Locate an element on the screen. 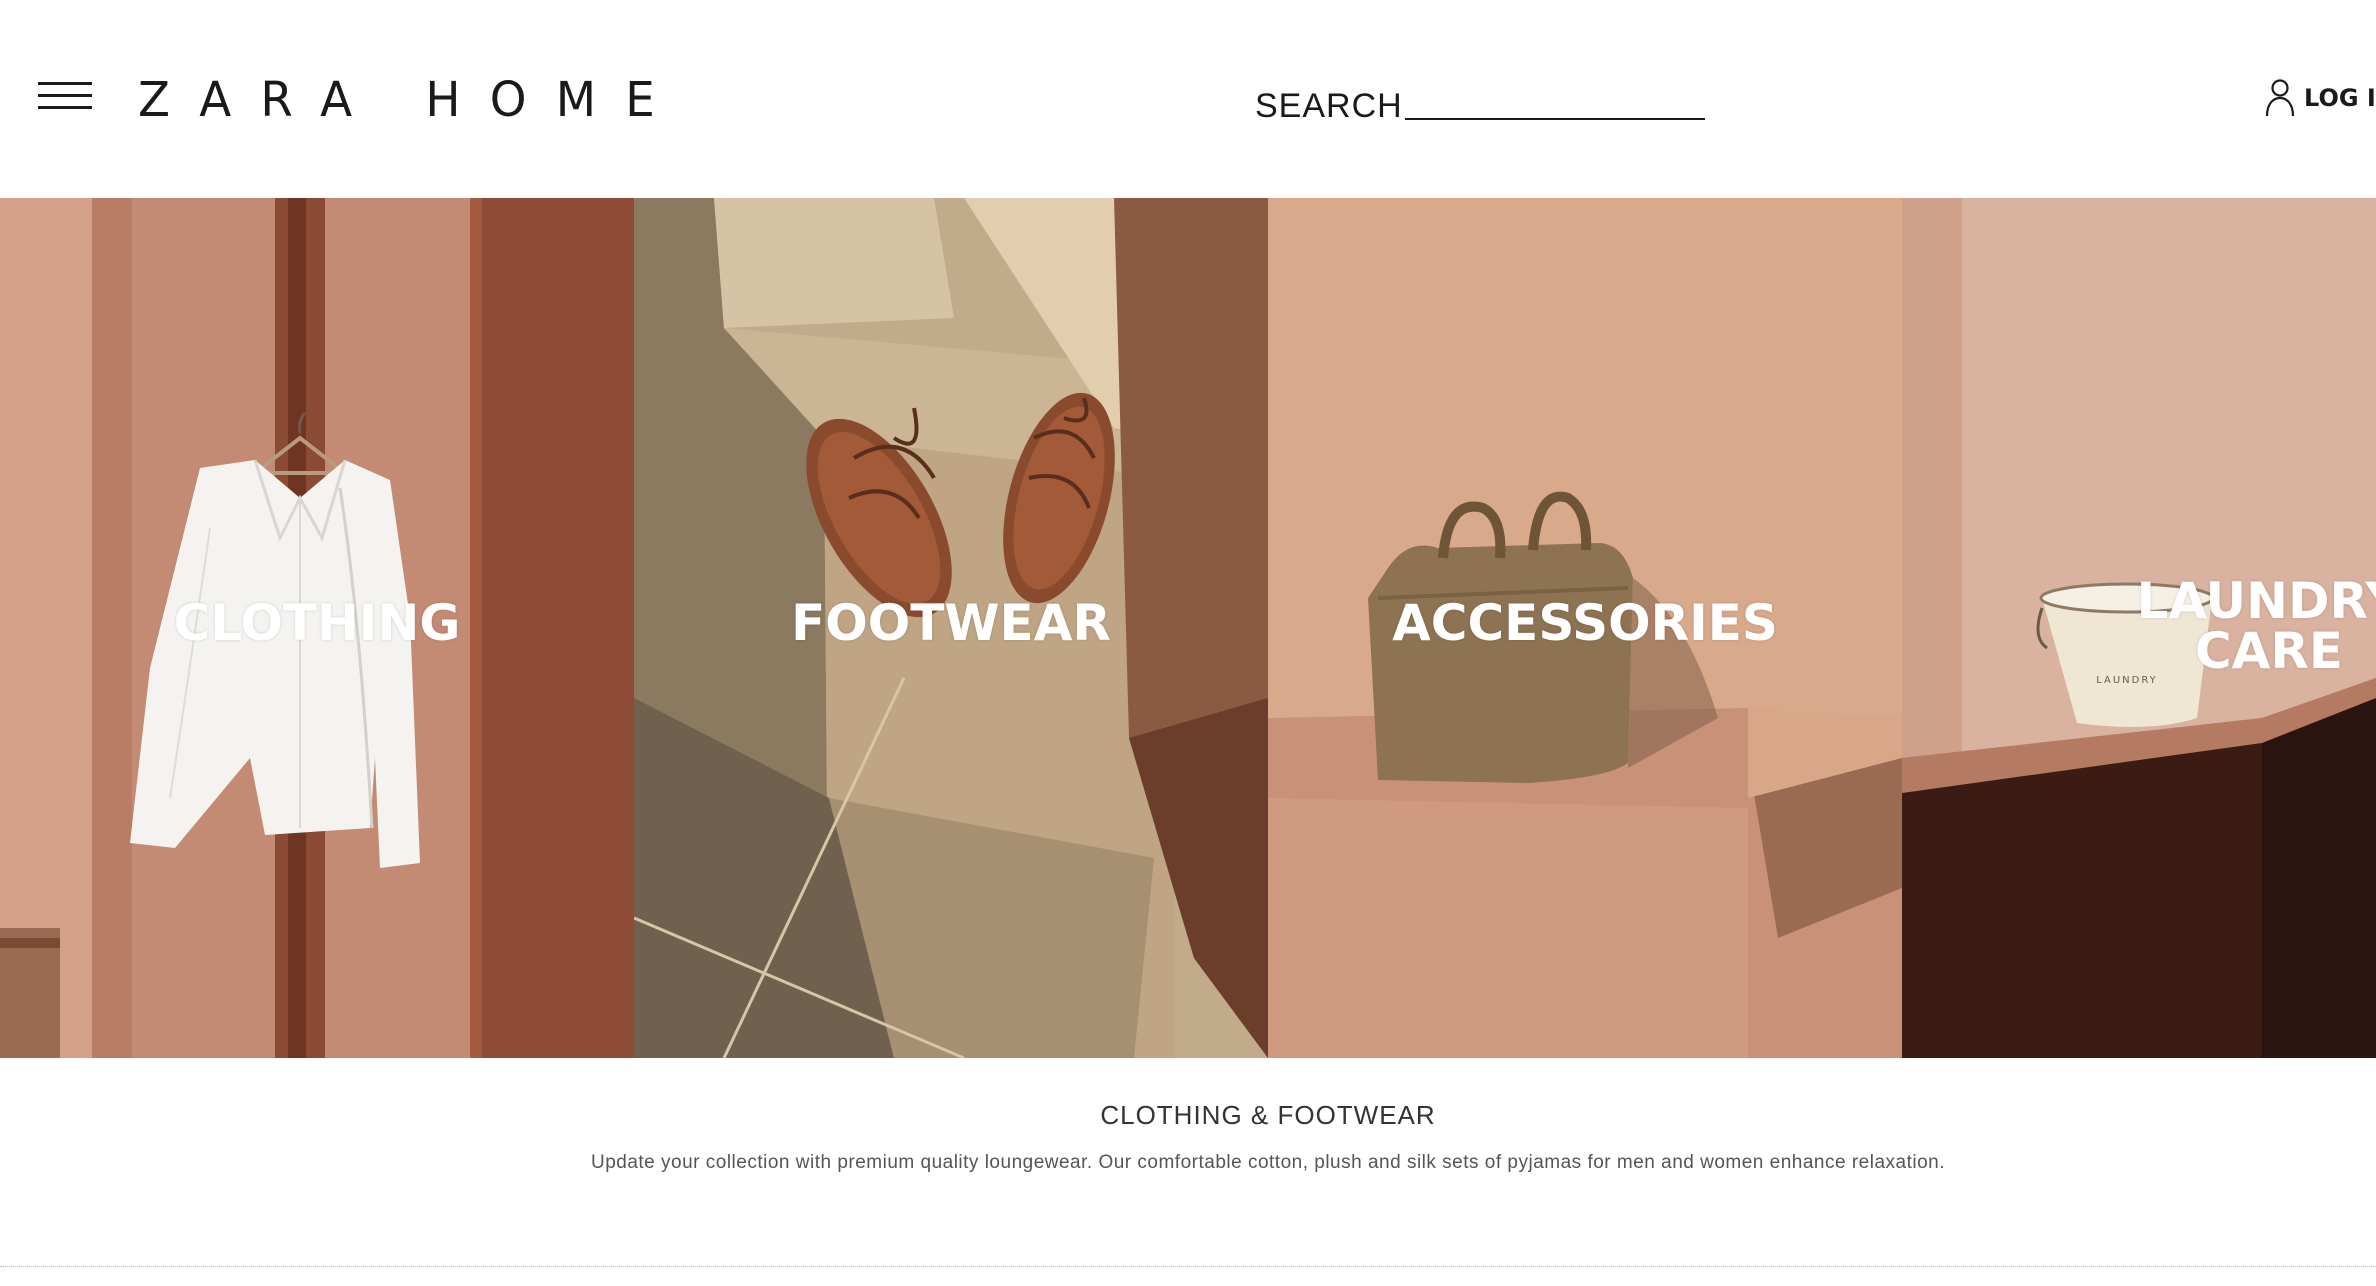 The width and height of the screenshot is (2376, 1286). logo-text: ZARA HOME is located at coordinates (411, 99).